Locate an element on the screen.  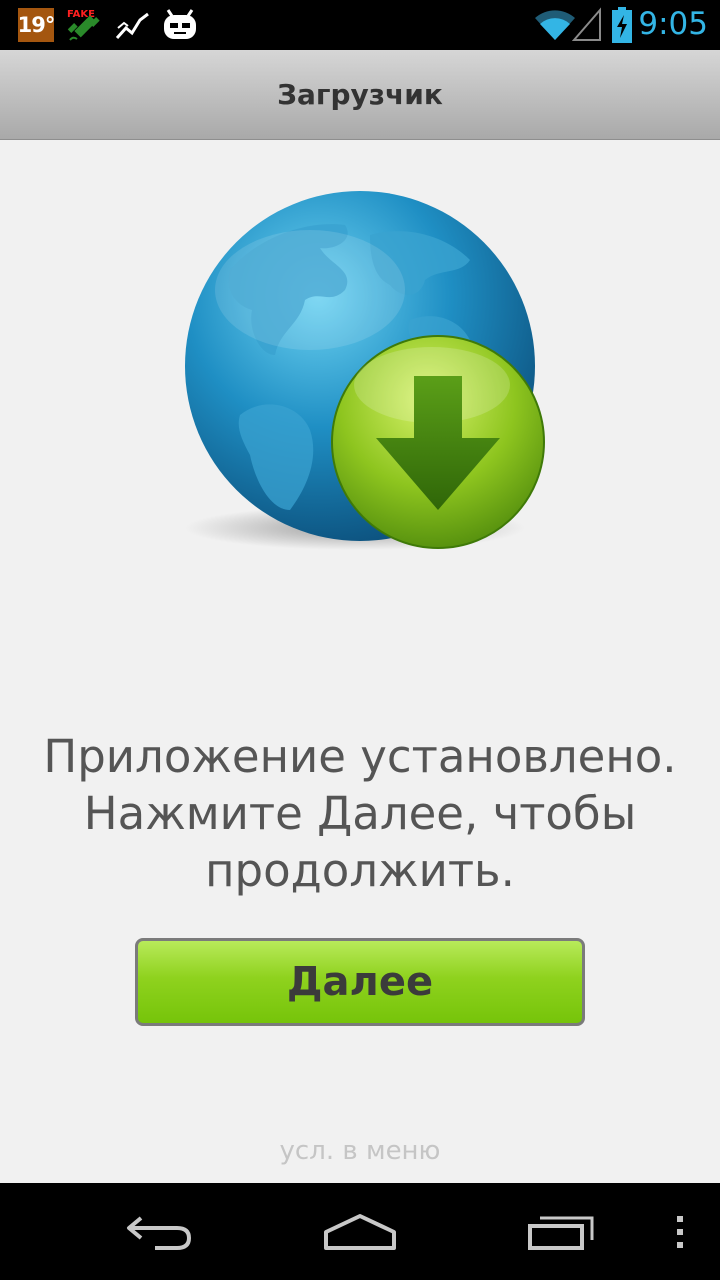
next-button: Далее is located at coordinates (360, 982).